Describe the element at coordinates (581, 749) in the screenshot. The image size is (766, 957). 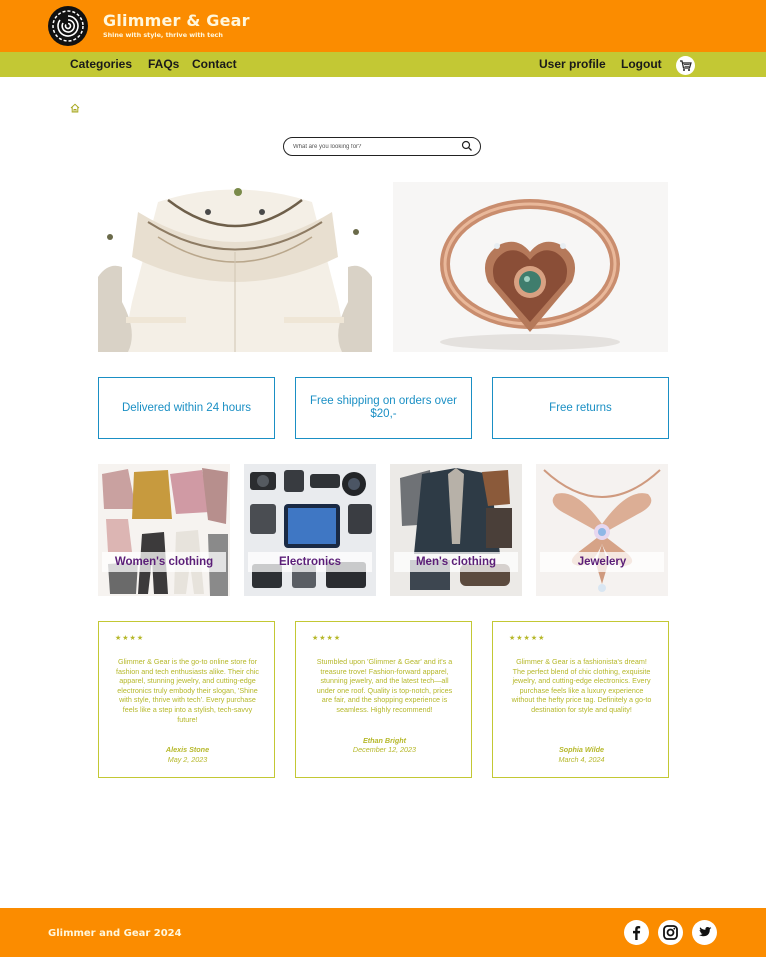
I see `reviewer-name: Sophia Wilde` at that location.